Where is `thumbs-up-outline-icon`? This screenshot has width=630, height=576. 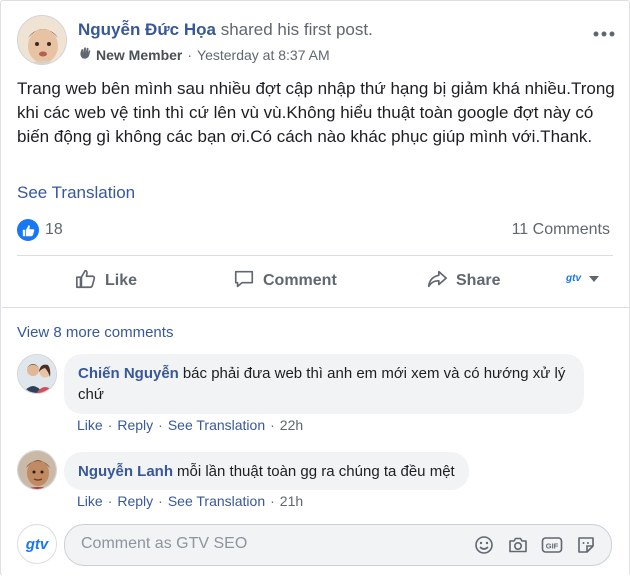 thumbs-up-outline-icon is located at coordinates (90, 281).